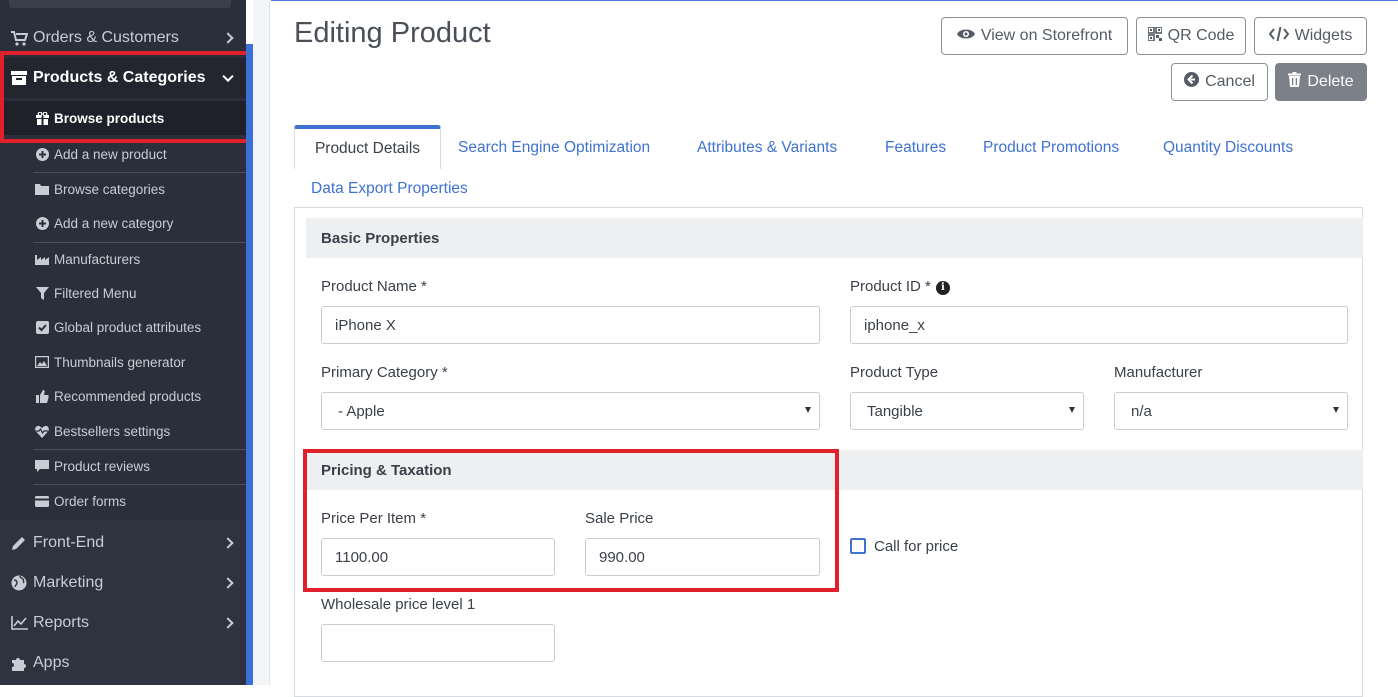 This screenshot has width=1398, height=697. What do you see at coordinates (702, 557) in the screenshot?
I see `sale-price-input: 990.00` at bounding box center [702, 557].